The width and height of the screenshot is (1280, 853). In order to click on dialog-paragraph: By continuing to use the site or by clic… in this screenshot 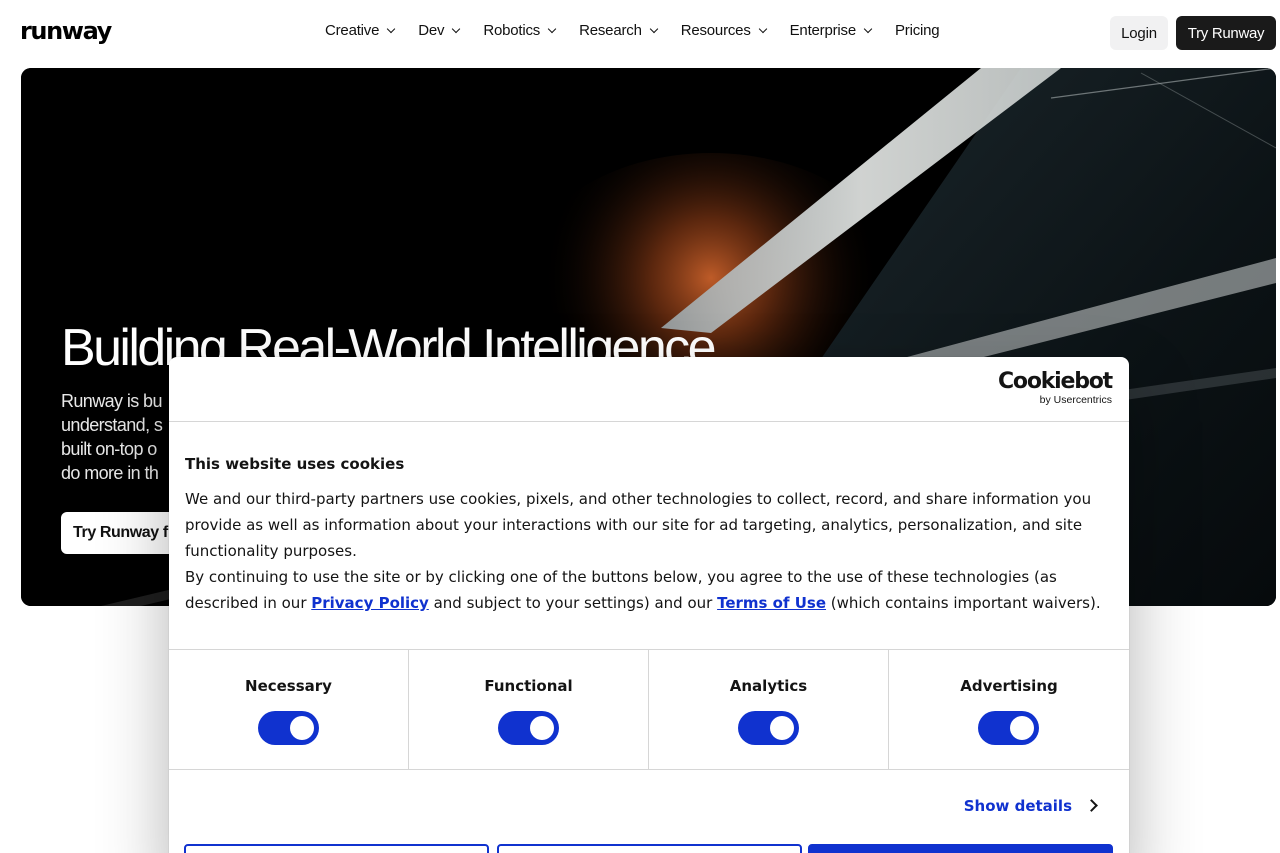, I will do `click(650, 590)`.